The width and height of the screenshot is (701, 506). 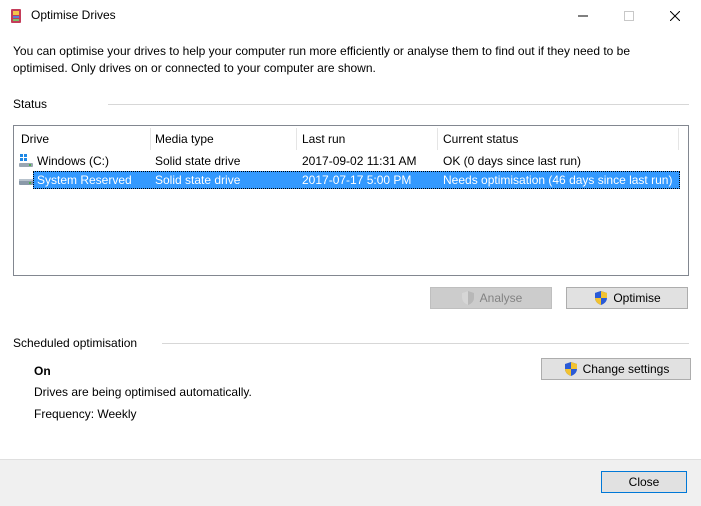 What do you see at coordinates (16, 16) in the screenshot?
I see `optimise-drives-app-icon` at bounding box center [16, 16].